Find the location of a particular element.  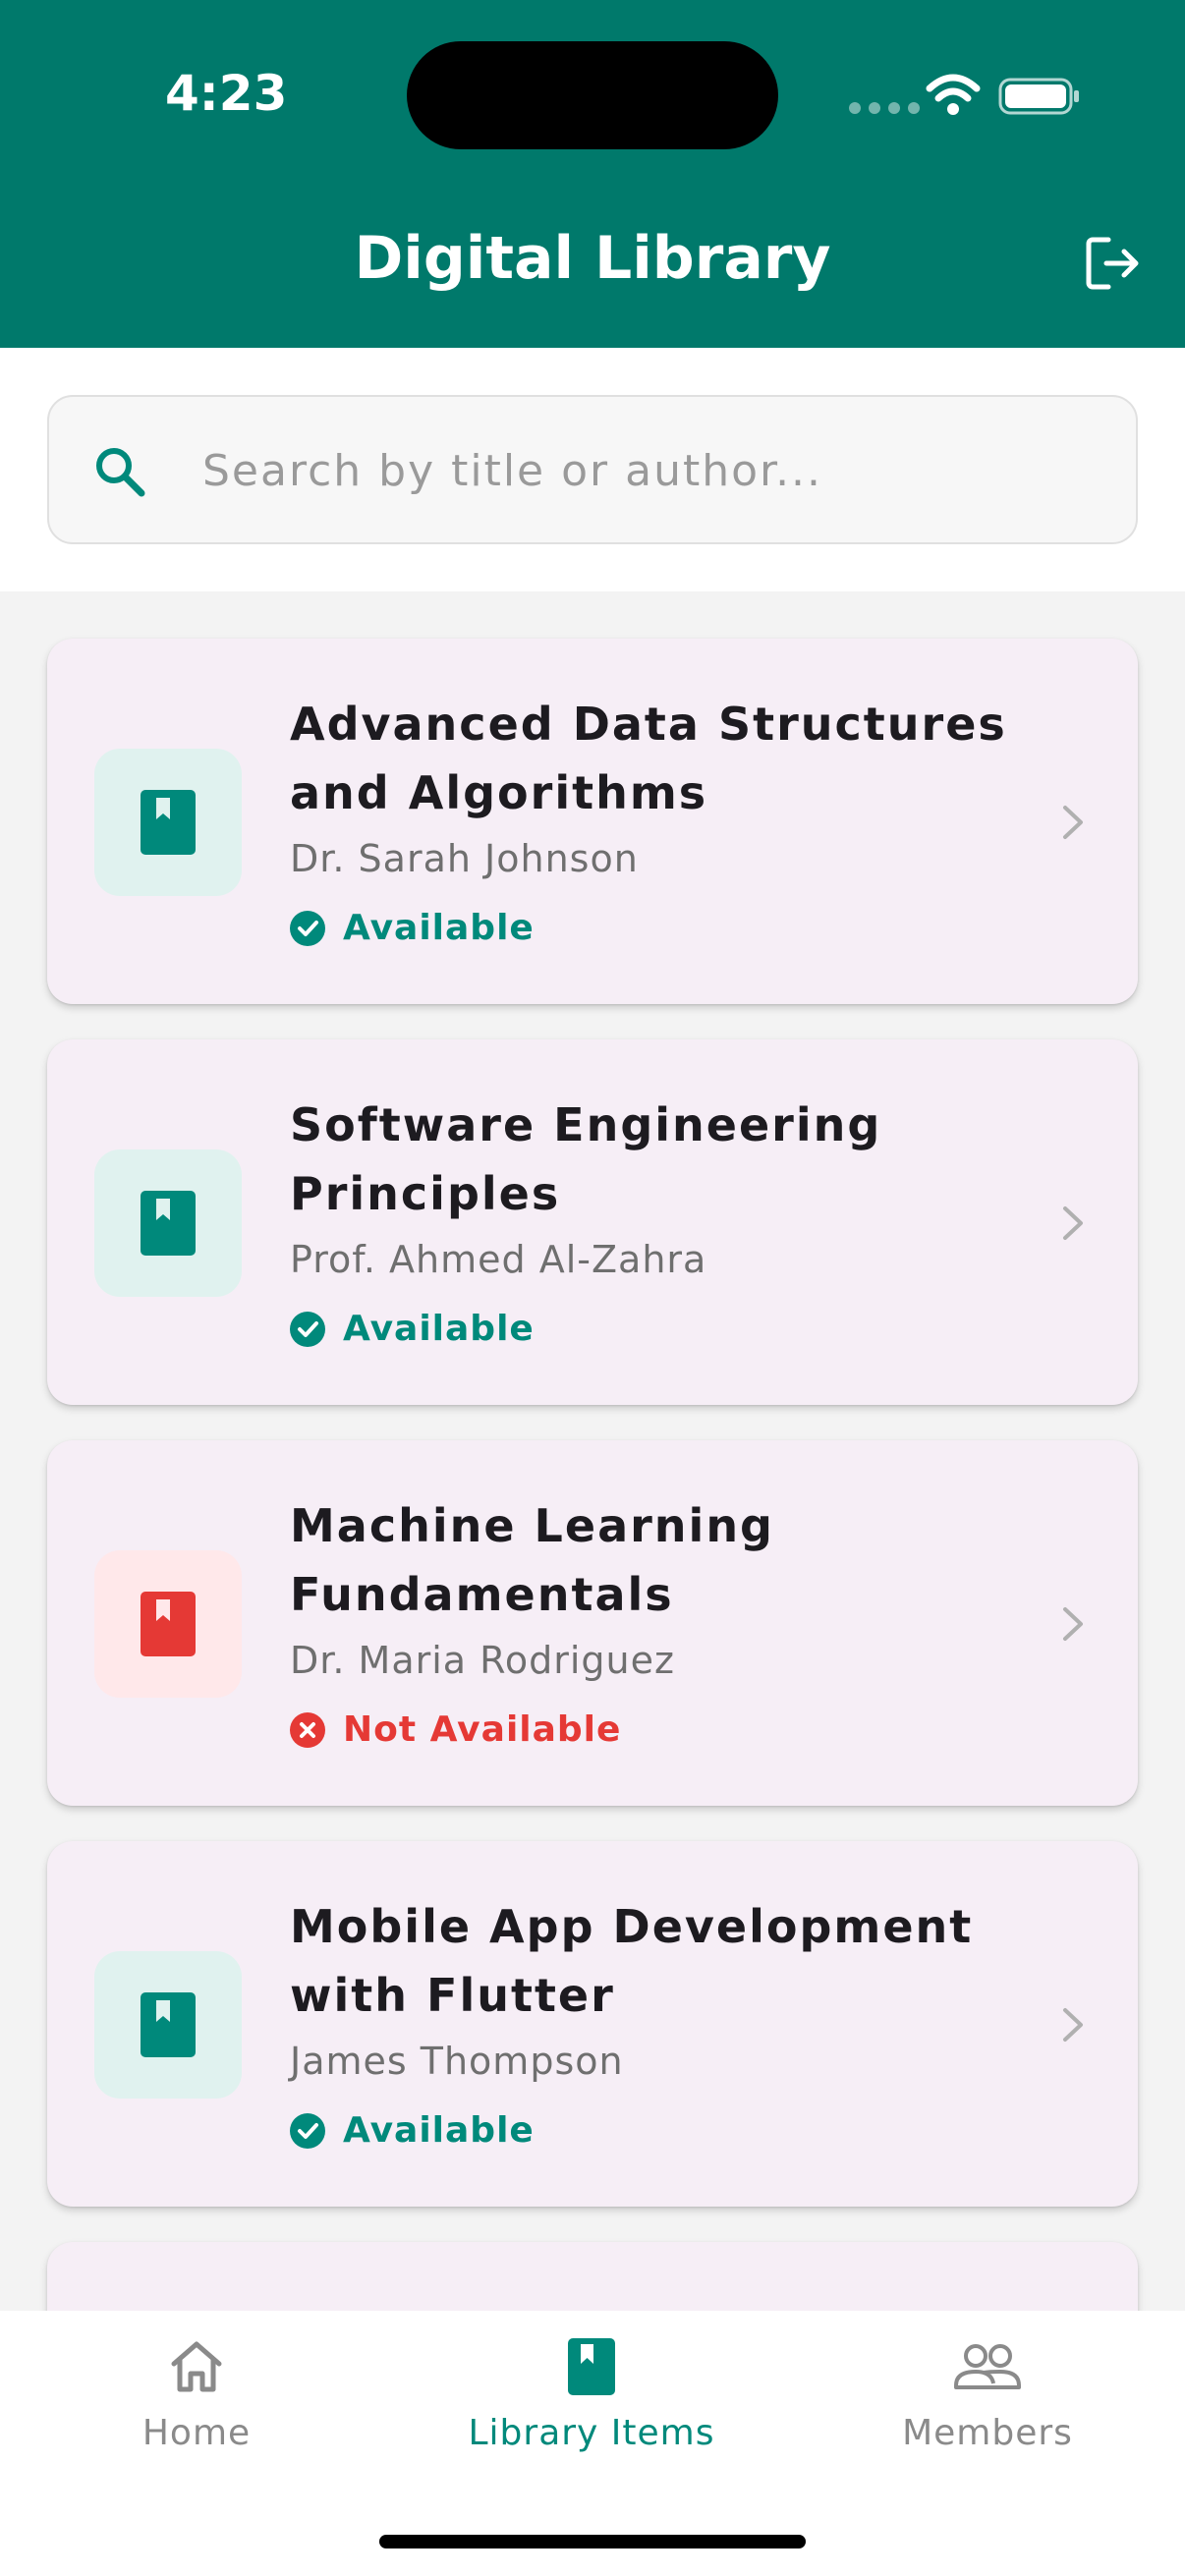

book-author: Dr. Maria Rodriguez is located at coordinates (483, 1660).